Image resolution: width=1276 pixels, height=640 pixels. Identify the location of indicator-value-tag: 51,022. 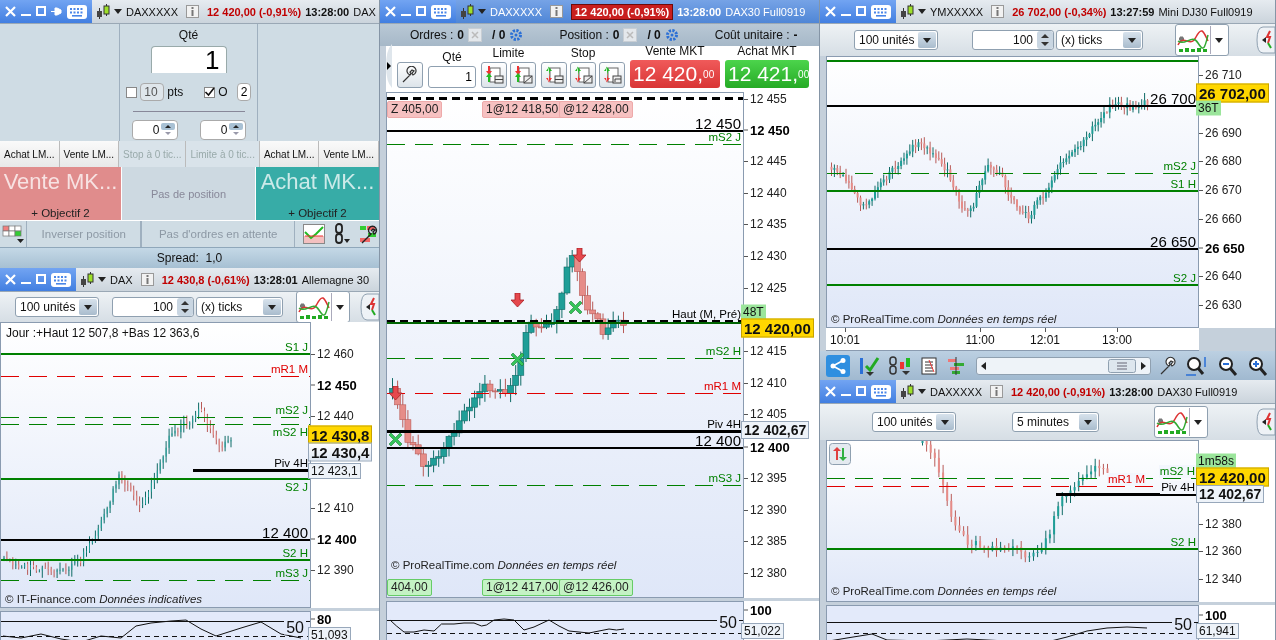
(762, 631).